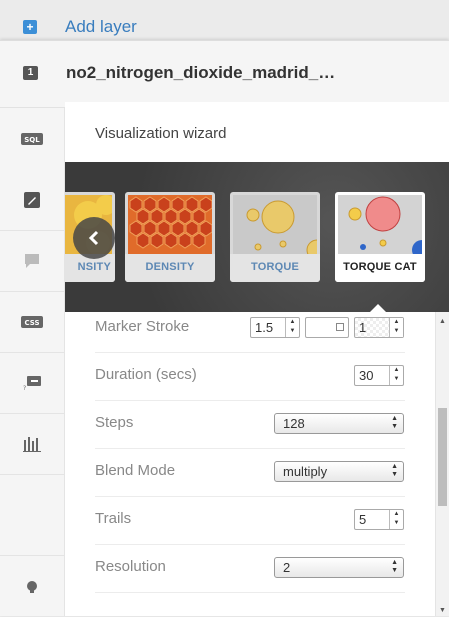  Describe the element at coordinates (142, 326) in the screenshot. I see `property-label: Marker Stroke` at that location.